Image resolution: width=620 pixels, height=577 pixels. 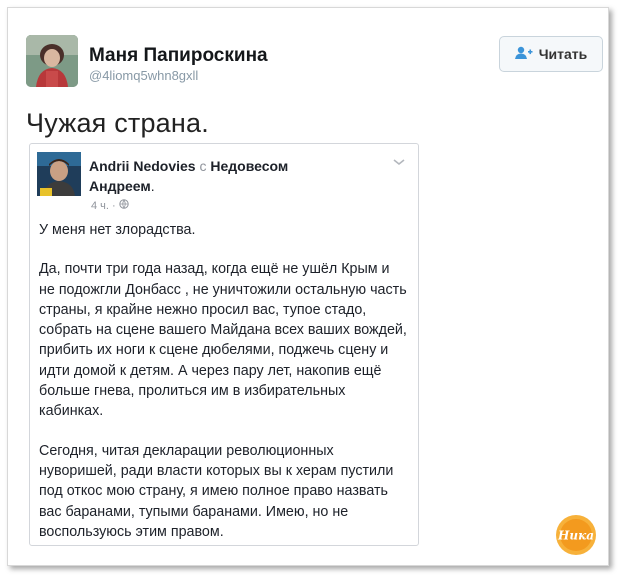 I want to click on svg-text: Ника, so click(x=575, y=536).